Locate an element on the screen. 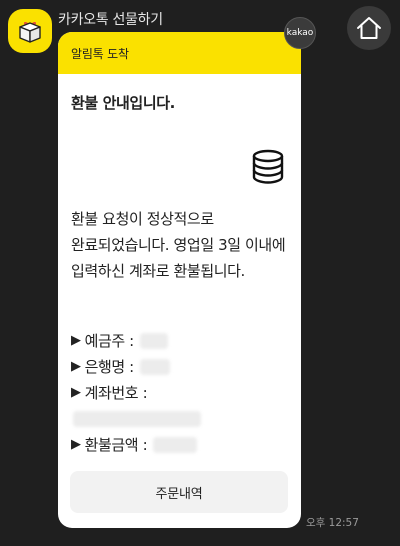  amount-value-masked is located at coordinates (175, 445).